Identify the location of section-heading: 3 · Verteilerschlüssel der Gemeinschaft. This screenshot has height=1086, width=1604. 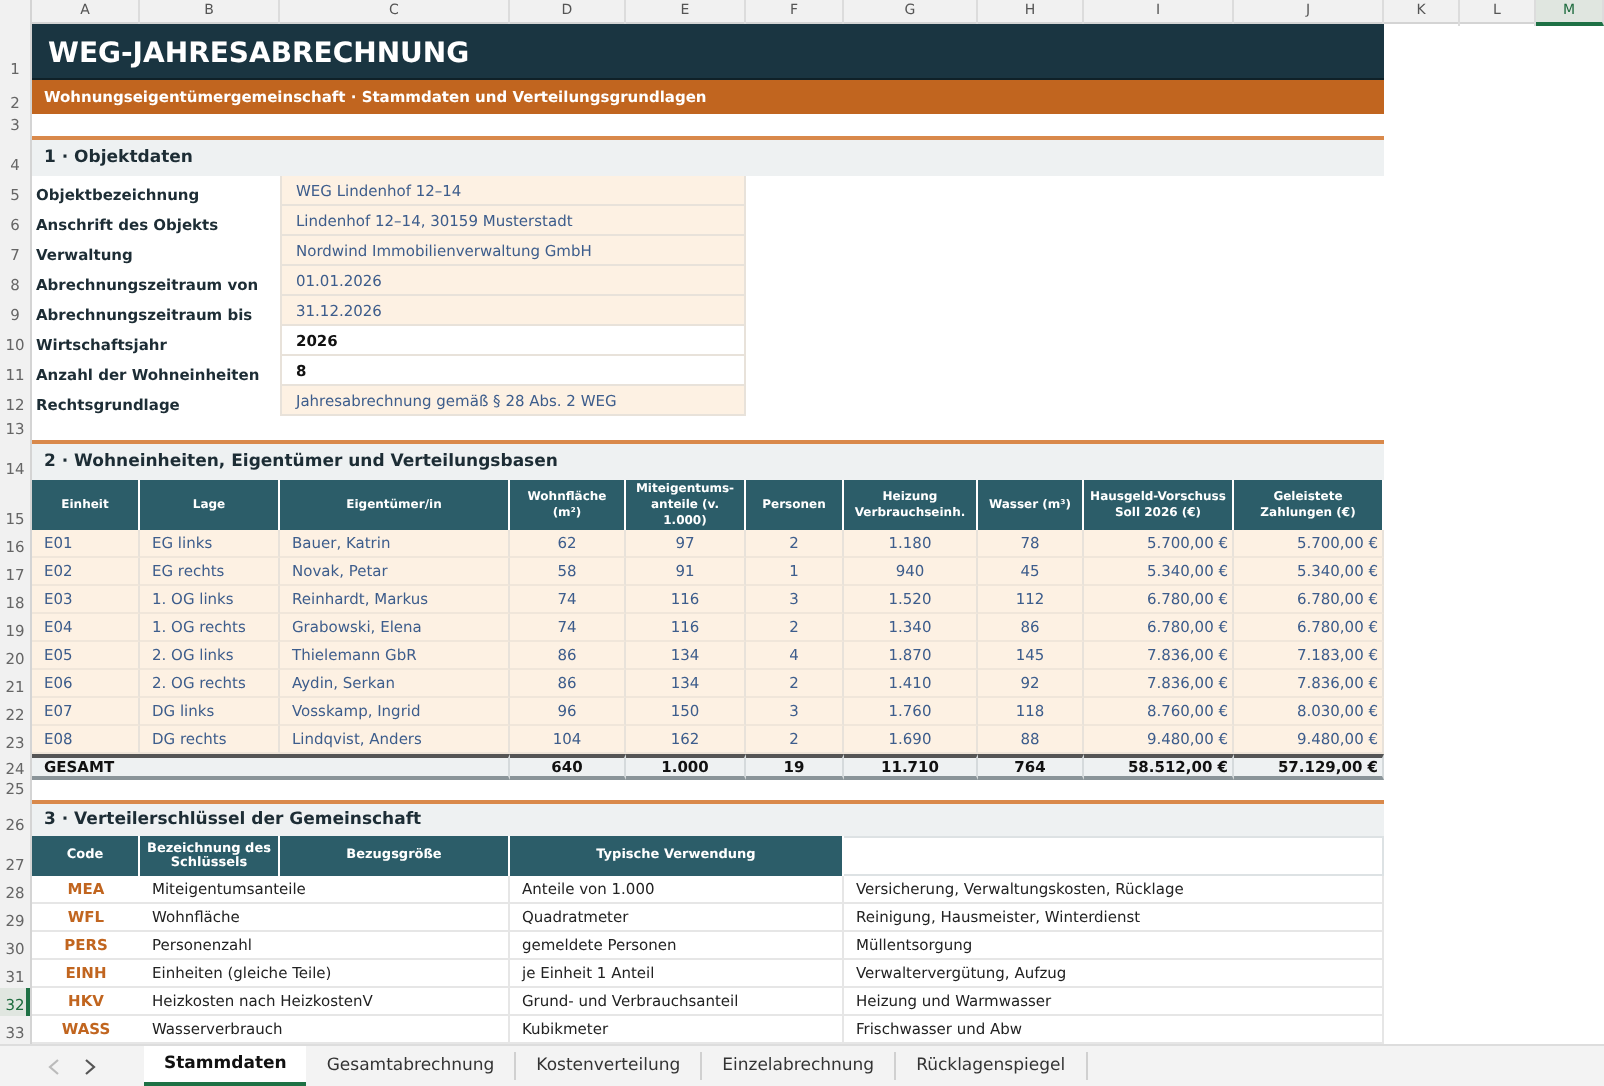
(708, 818).